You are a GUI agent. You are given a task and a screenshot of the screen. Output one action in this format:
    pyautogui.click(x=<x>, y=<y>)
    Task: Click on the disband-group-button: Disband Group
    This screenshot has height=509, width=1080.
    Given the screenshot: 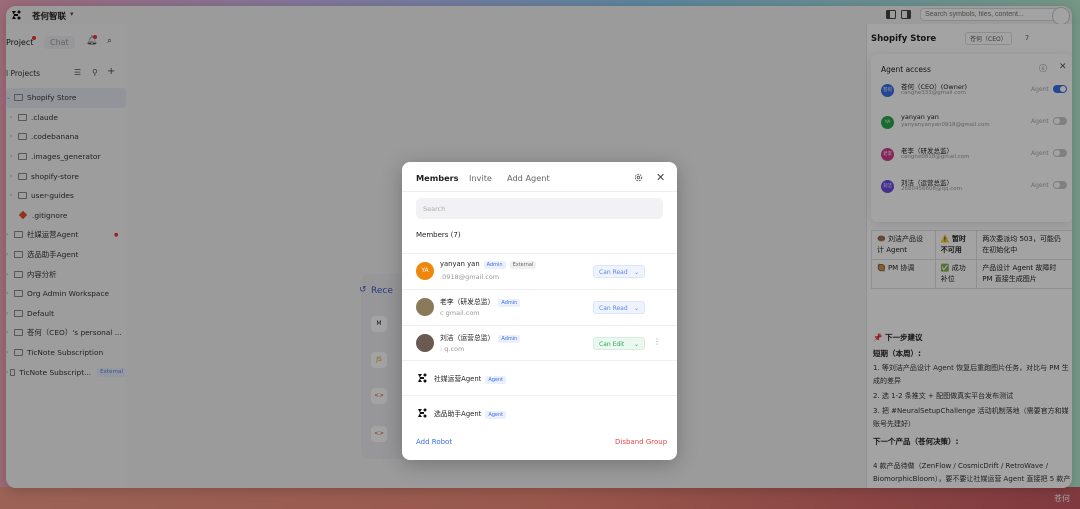 What is the action you would take?
    pyautogui.click(x=641, y=442)
    